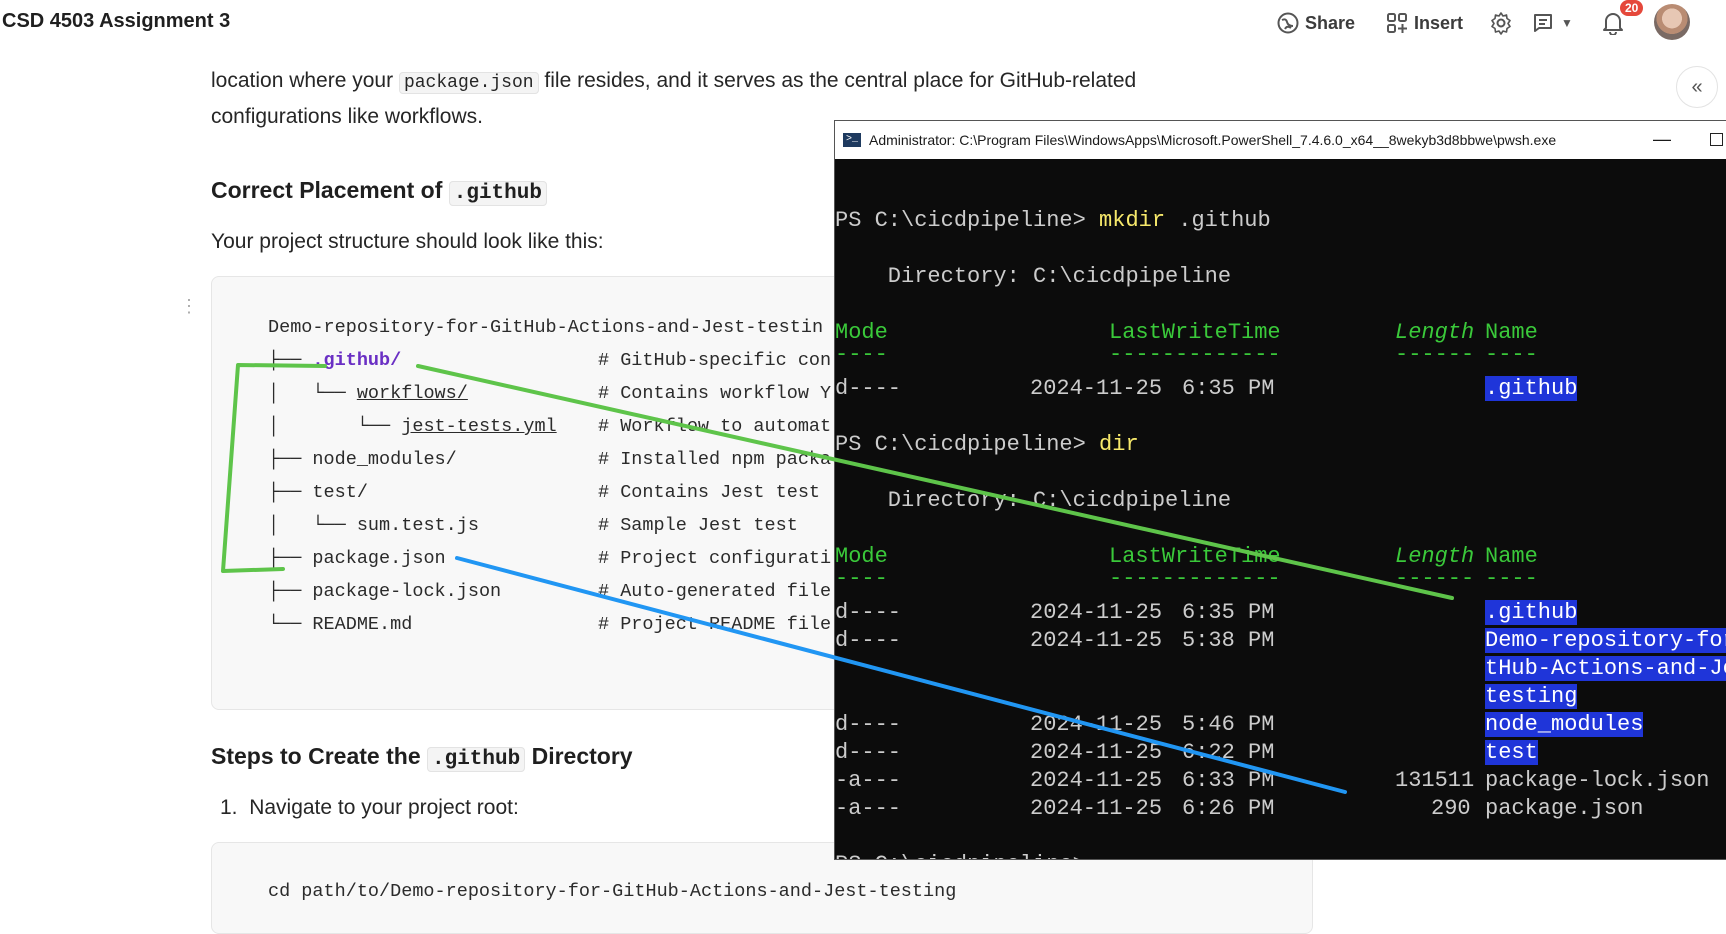 The image size is (1726, 934). I want to click on tree-line: ├── .github/, so click(335, 360).